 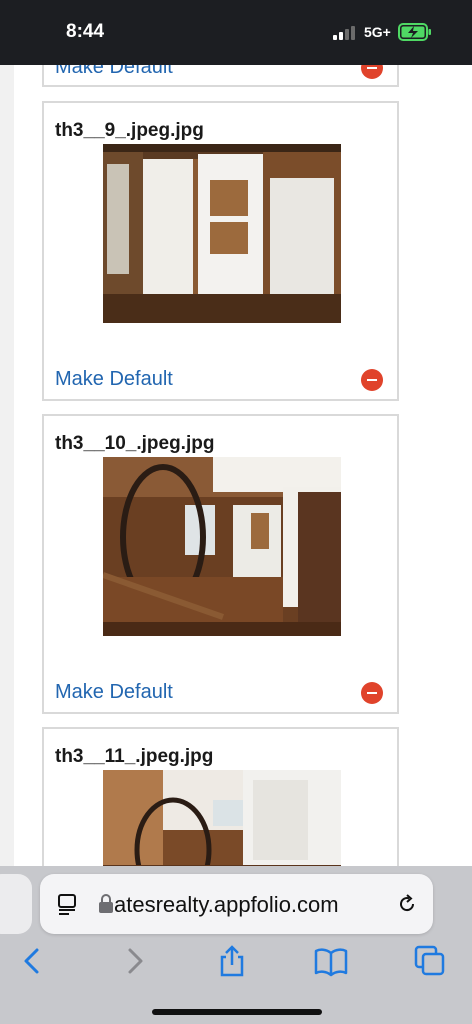 What do you see at coordinates (226, 904) in the screenshot?
I see `url-text: atesrealty.appfolio.com` at bounding box center [226, 904].